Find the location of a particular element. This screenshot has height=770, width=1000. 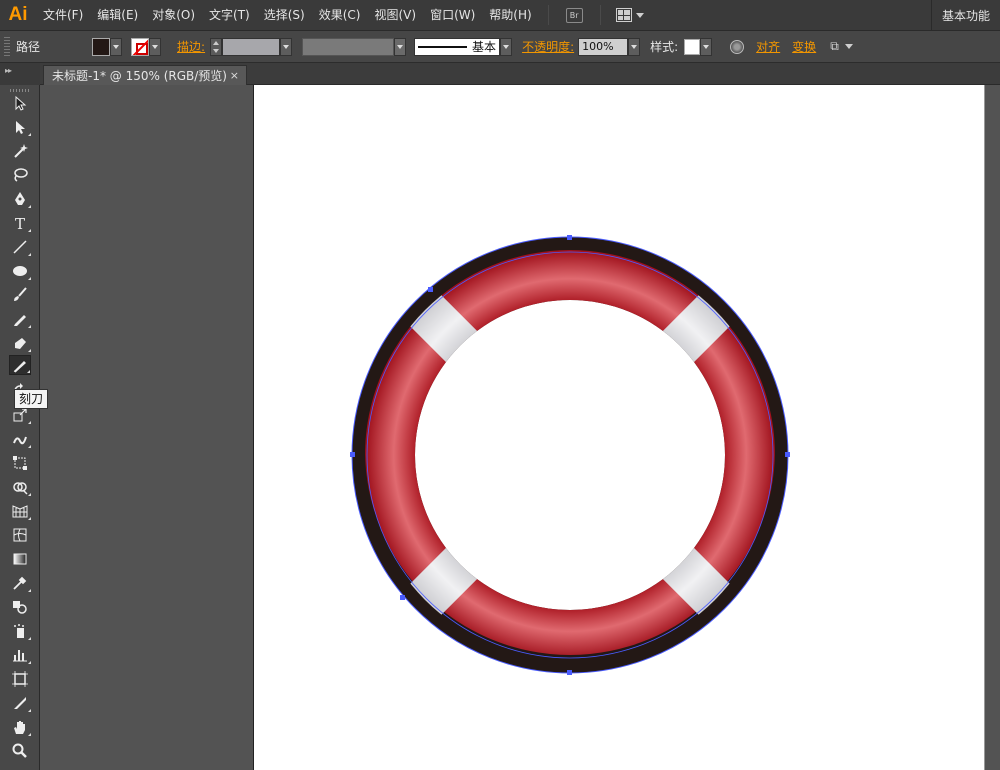

fill-dropdown is located at coordinates (116, 46).